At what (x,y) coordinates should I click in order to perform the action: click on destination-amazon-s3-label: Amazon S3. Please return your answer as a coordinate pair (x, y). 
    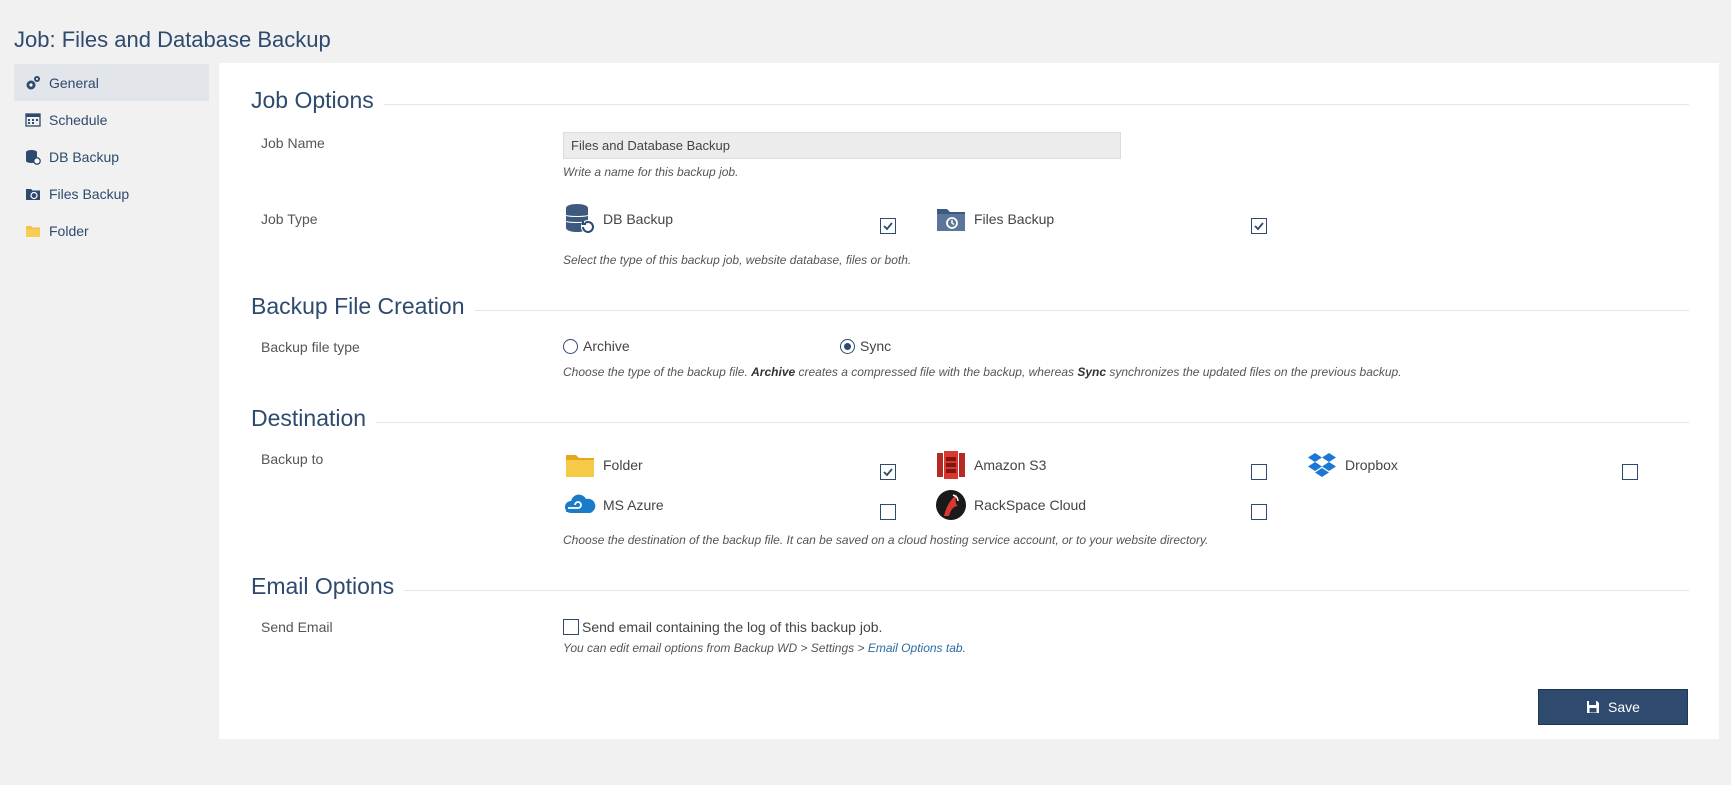
    Looking at the image, I should click on (1010, 465).